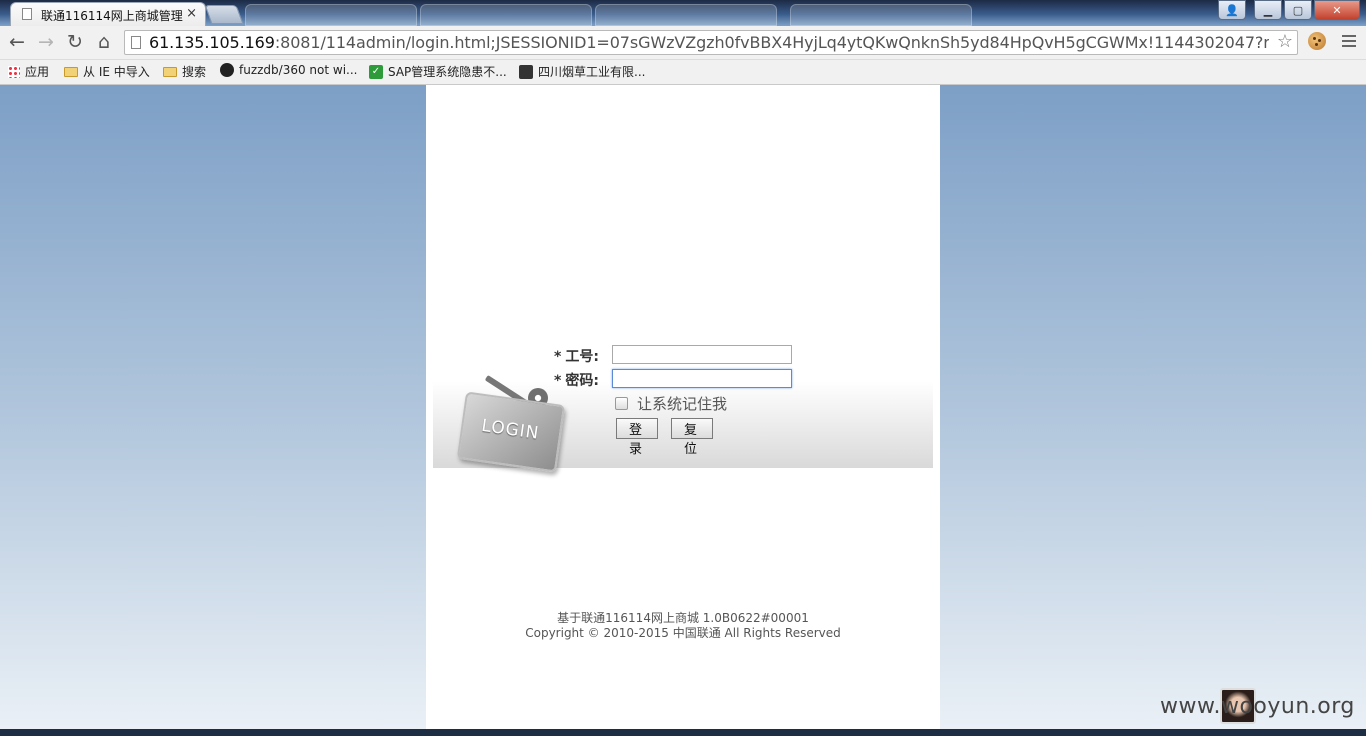 This screenshot has width=1366, height=736. What do you see at coordinates (376, 71) in the screenshot?
I see `sap-icon: ✓` at bounding box center [376, 71].